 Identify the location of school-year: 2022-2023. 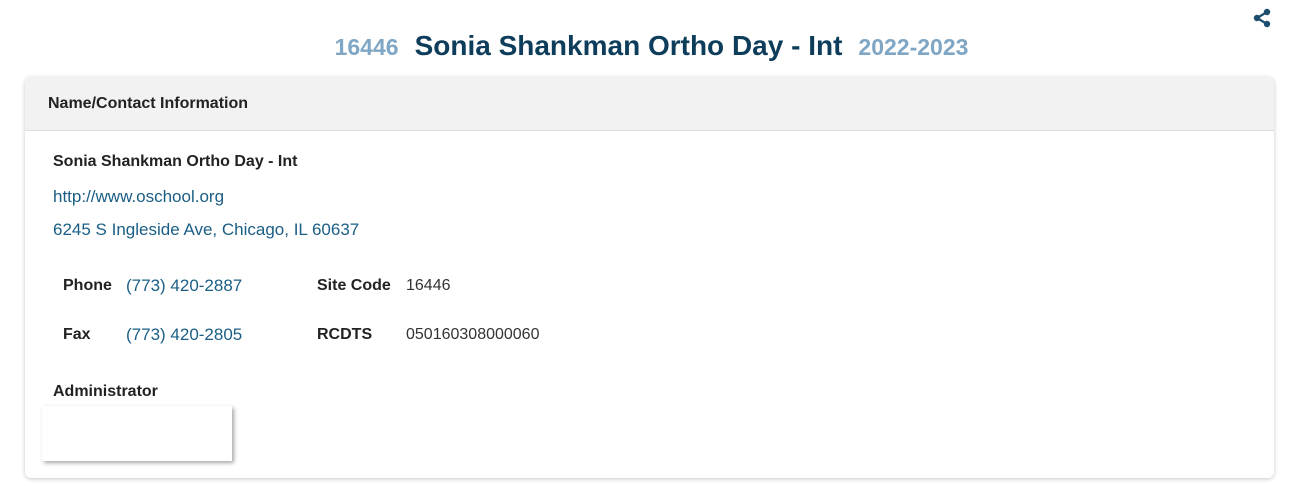
(913, 47).